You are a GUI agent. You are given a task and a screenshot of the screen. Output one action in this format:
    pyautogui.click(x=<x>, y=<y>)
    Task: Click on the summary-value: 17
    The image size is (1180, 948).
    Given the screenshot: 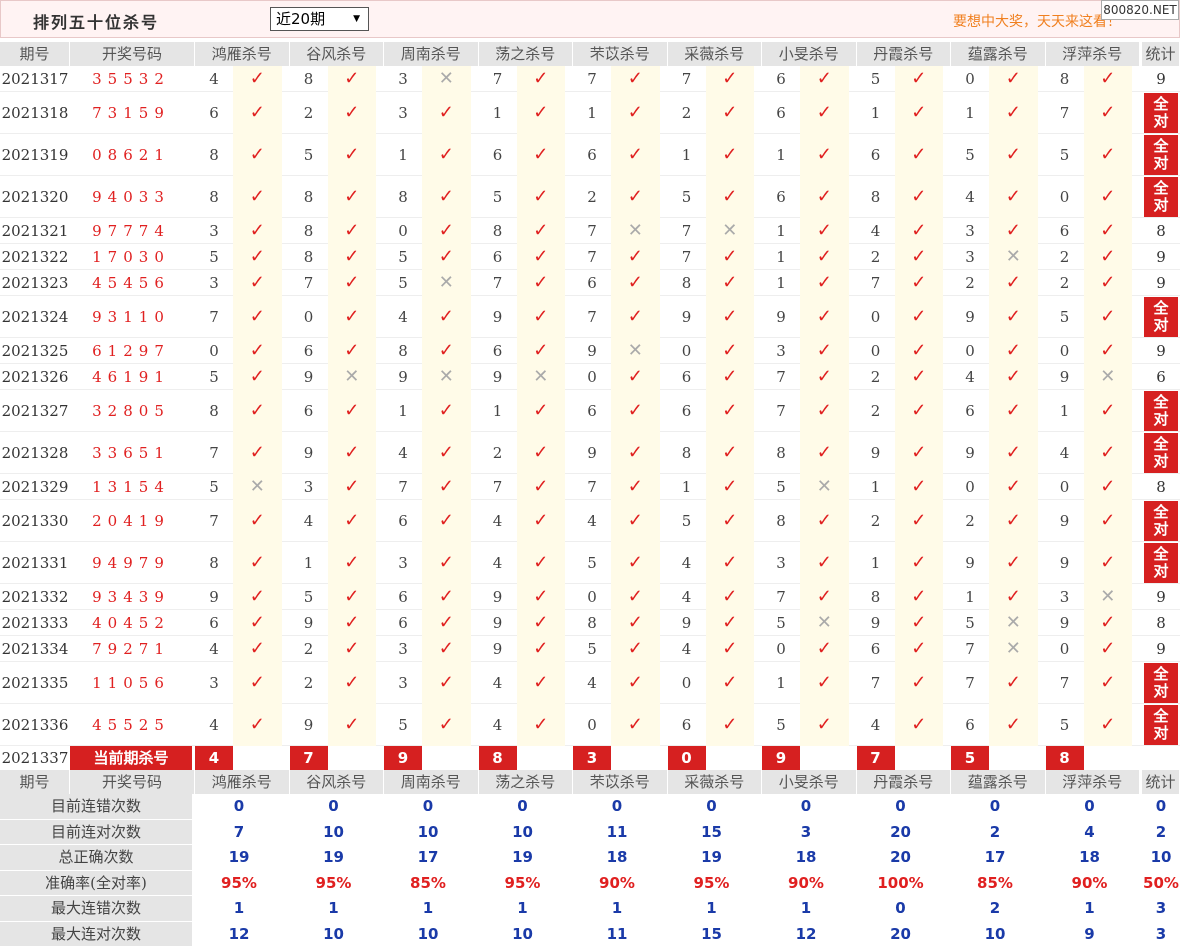 What is the action you would take?
    pyautogui.click(x=428, y=857)
    